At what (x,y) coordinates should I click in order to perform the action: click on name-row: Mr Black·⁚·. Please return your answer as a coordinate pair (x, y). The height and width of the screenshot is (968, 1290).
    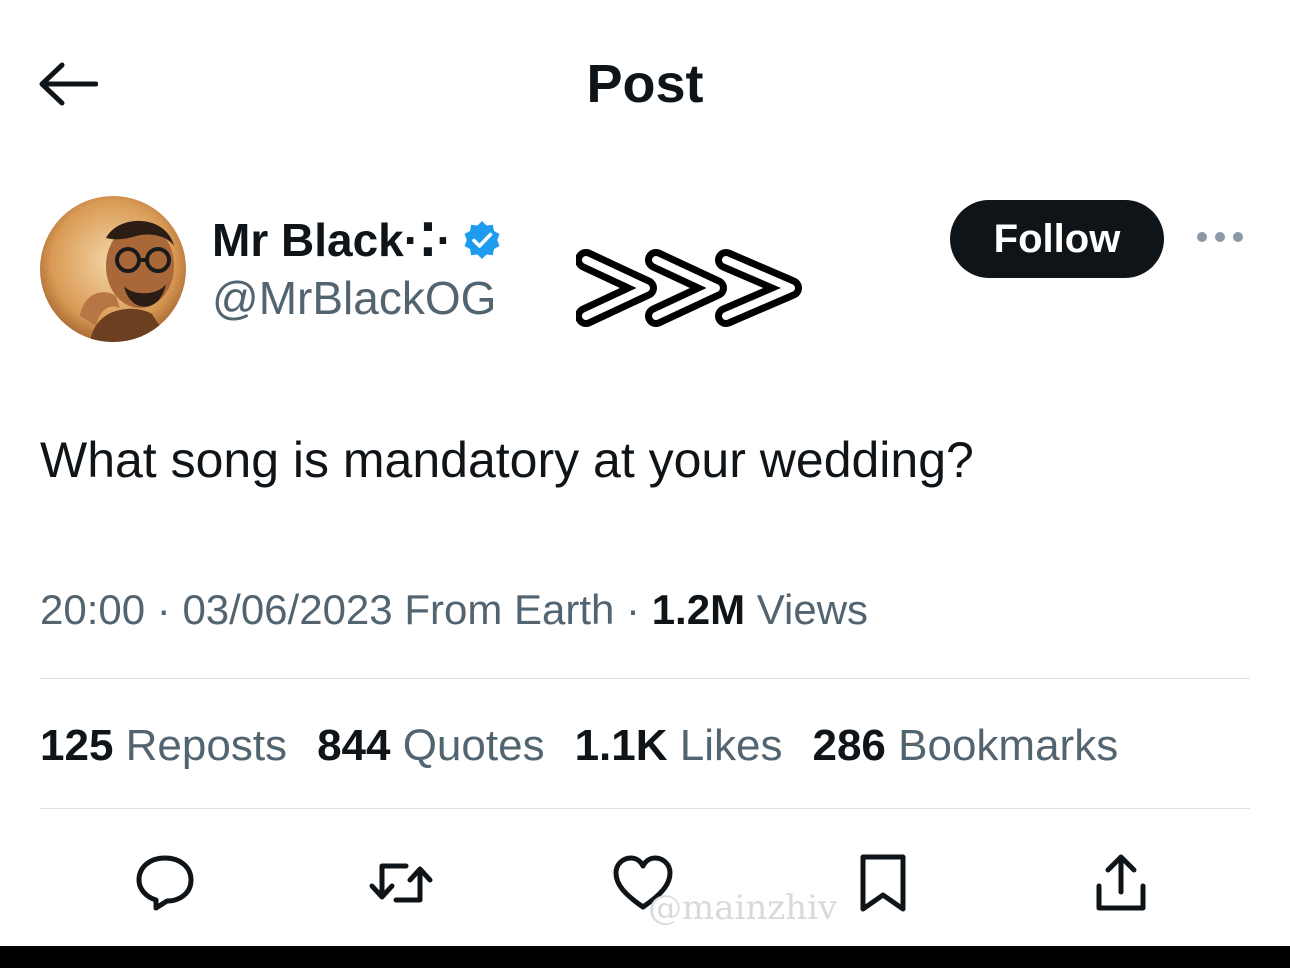
    Looking at the image, I should click on (357, 240).